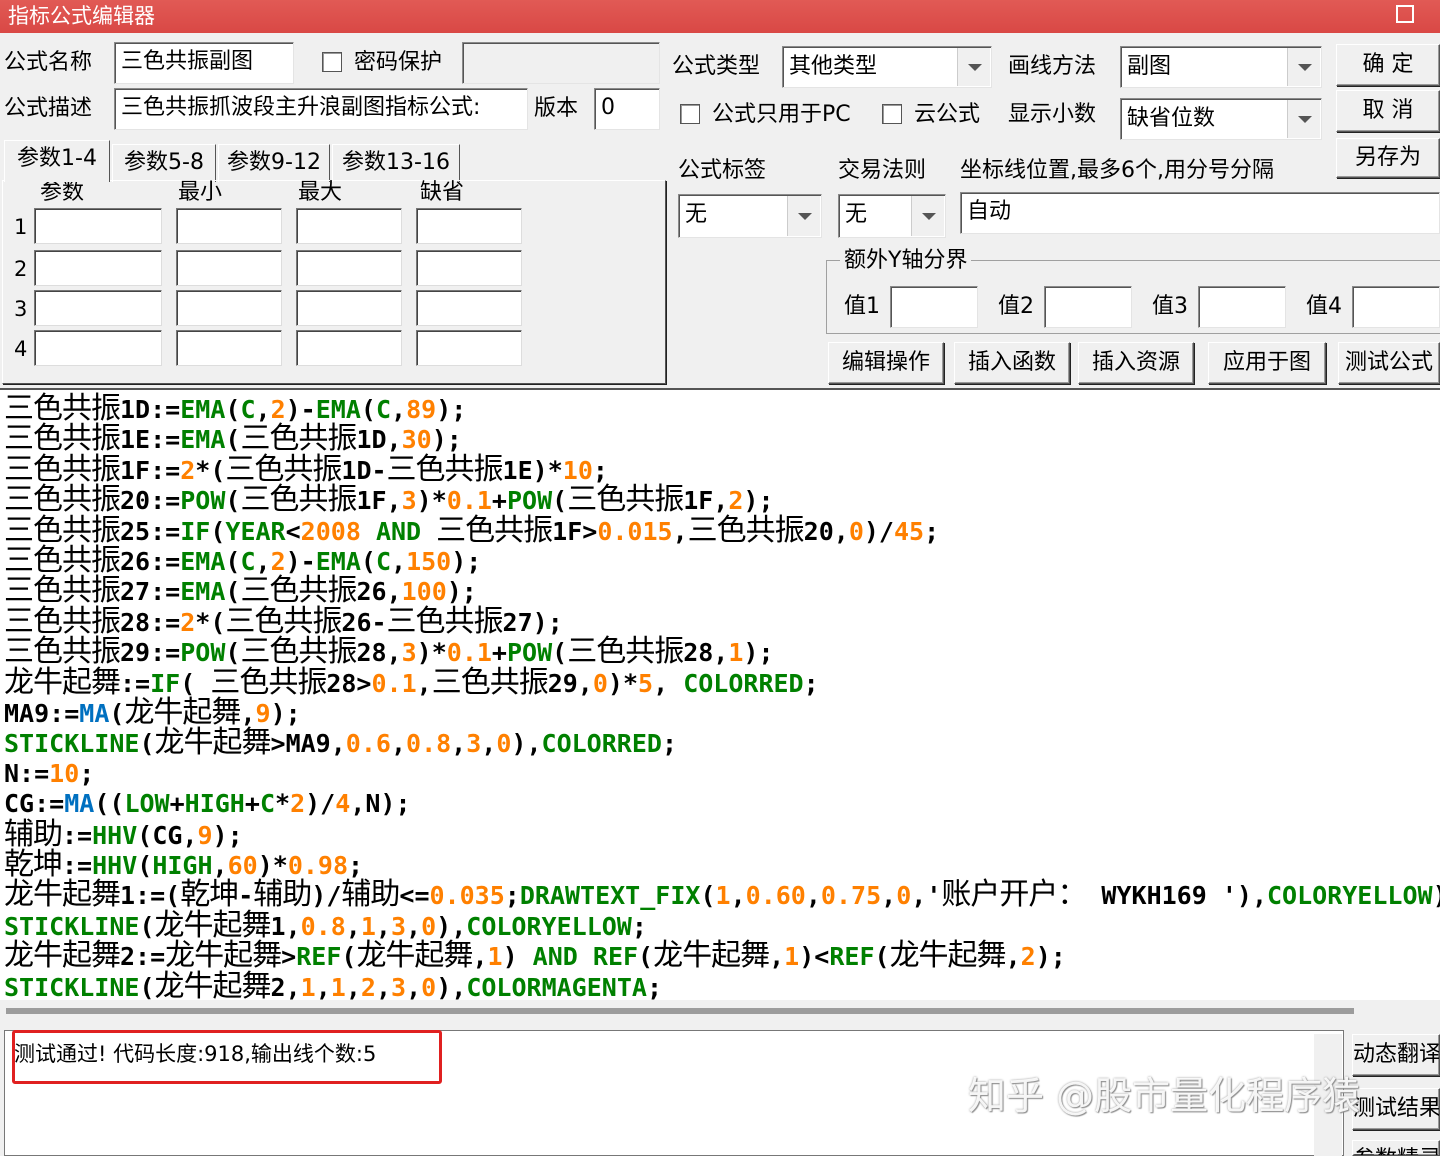 The image size is (1440, 1156). I want to click on code-token: 1F:=, so click(150, 470).